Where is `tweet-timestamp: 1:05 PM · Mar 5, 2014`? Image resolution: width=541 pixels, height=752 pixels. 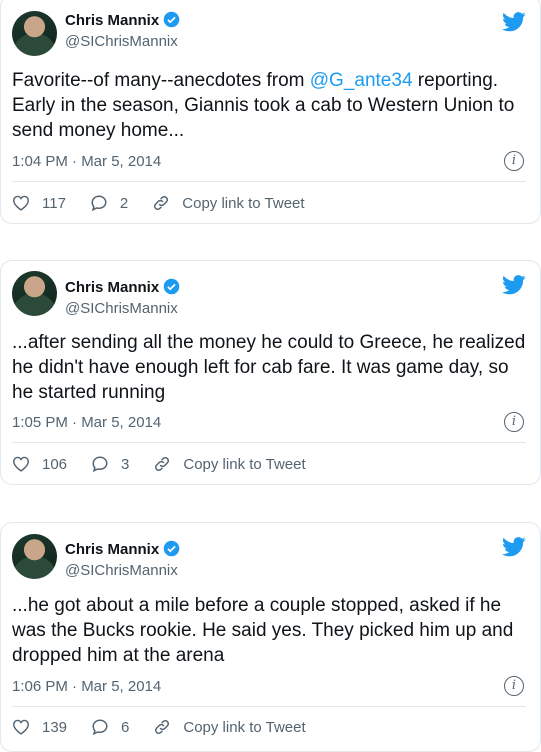
tweet-timestamp: 1:05 PM · Mar 5, 2014 is located at coordinates (86, 422).